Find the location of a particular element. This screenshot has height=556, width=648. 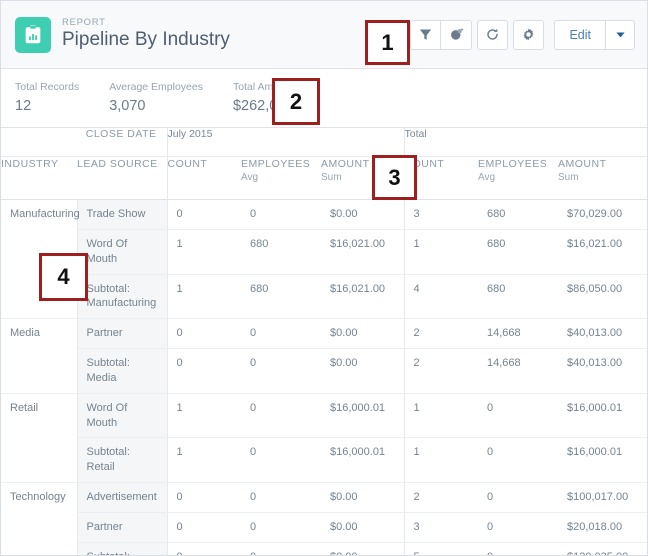

report-clipboard-chart-icon is located at coordinates (33, 34).